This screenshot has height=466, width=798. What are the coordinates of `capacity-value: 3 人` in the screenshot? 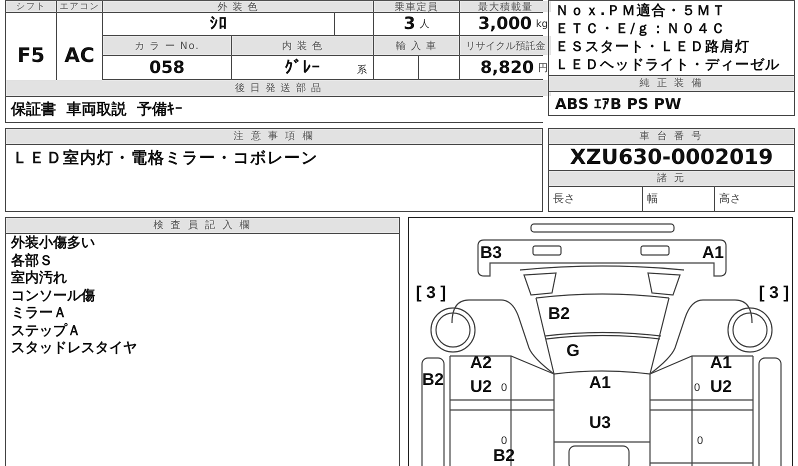 It's located at (416, 24).